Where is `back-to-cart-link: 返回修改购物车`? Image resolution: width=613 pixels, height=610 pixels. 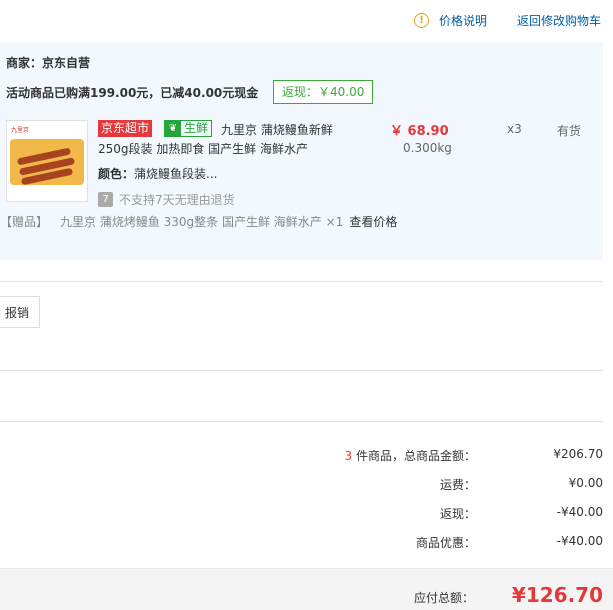 back-to-cart-link: 返回修改购物车 is located at coordinates (559, 20).